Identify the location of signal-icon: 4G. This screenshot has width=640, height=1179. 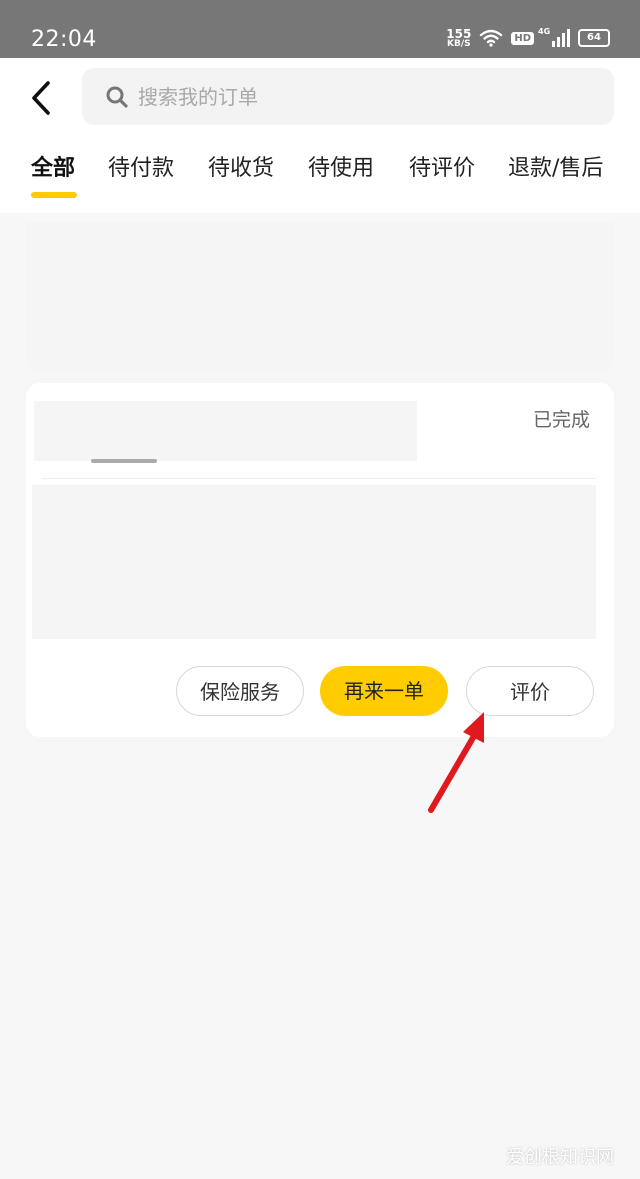
(554, 37).